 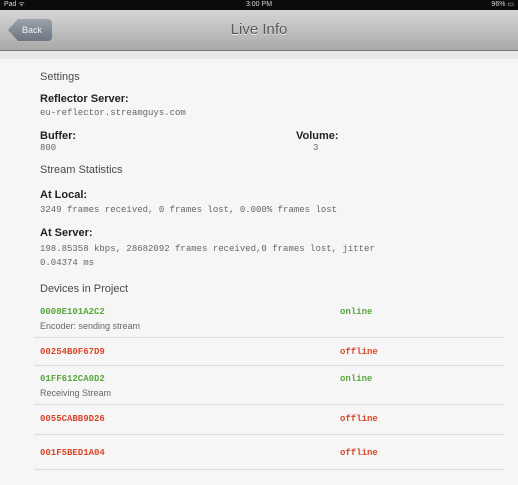 I want to click on reflector-server-value: eu-reflector.streamguys.com, so click(x=113, y=113).